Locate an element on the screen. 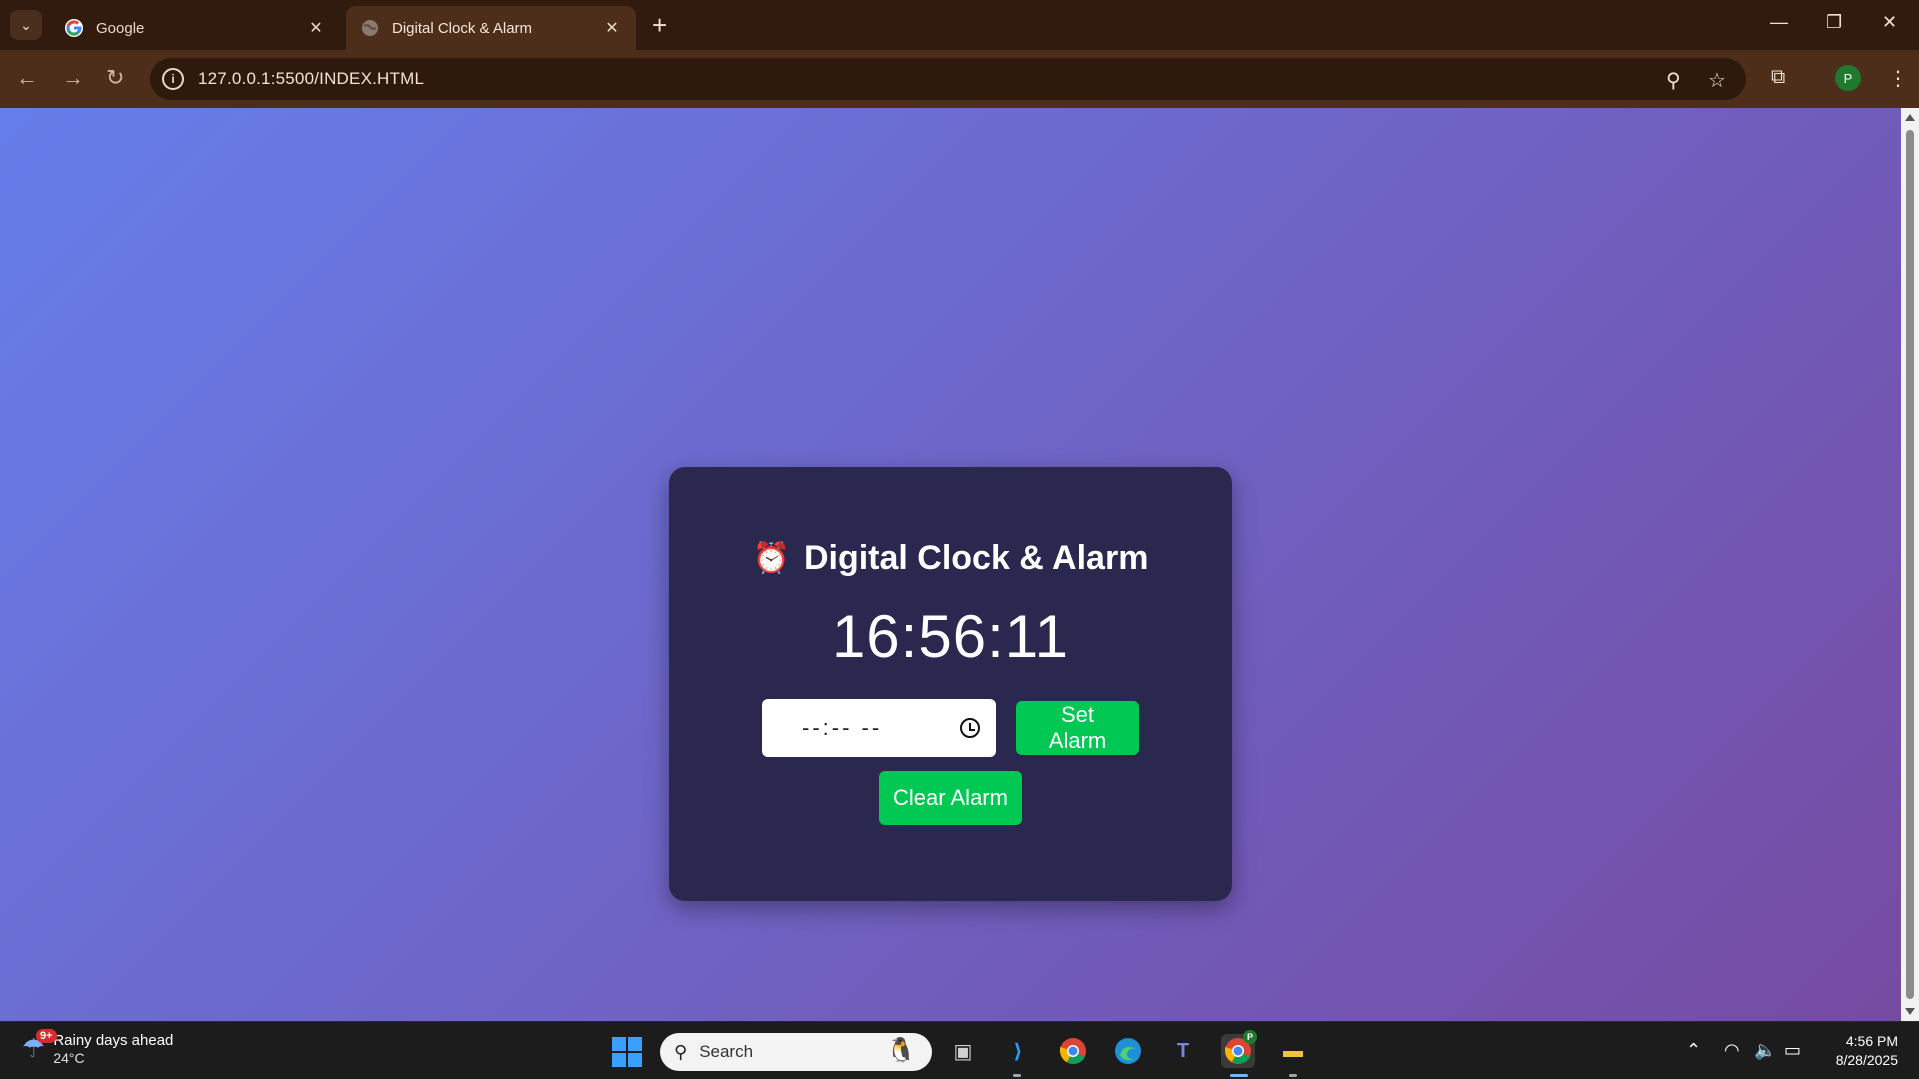 Image resolution: width=1919 pixels, height=1079 pixels. alarm-controls: --:-- -- Set Alarm is located at coordinates (950, 728).